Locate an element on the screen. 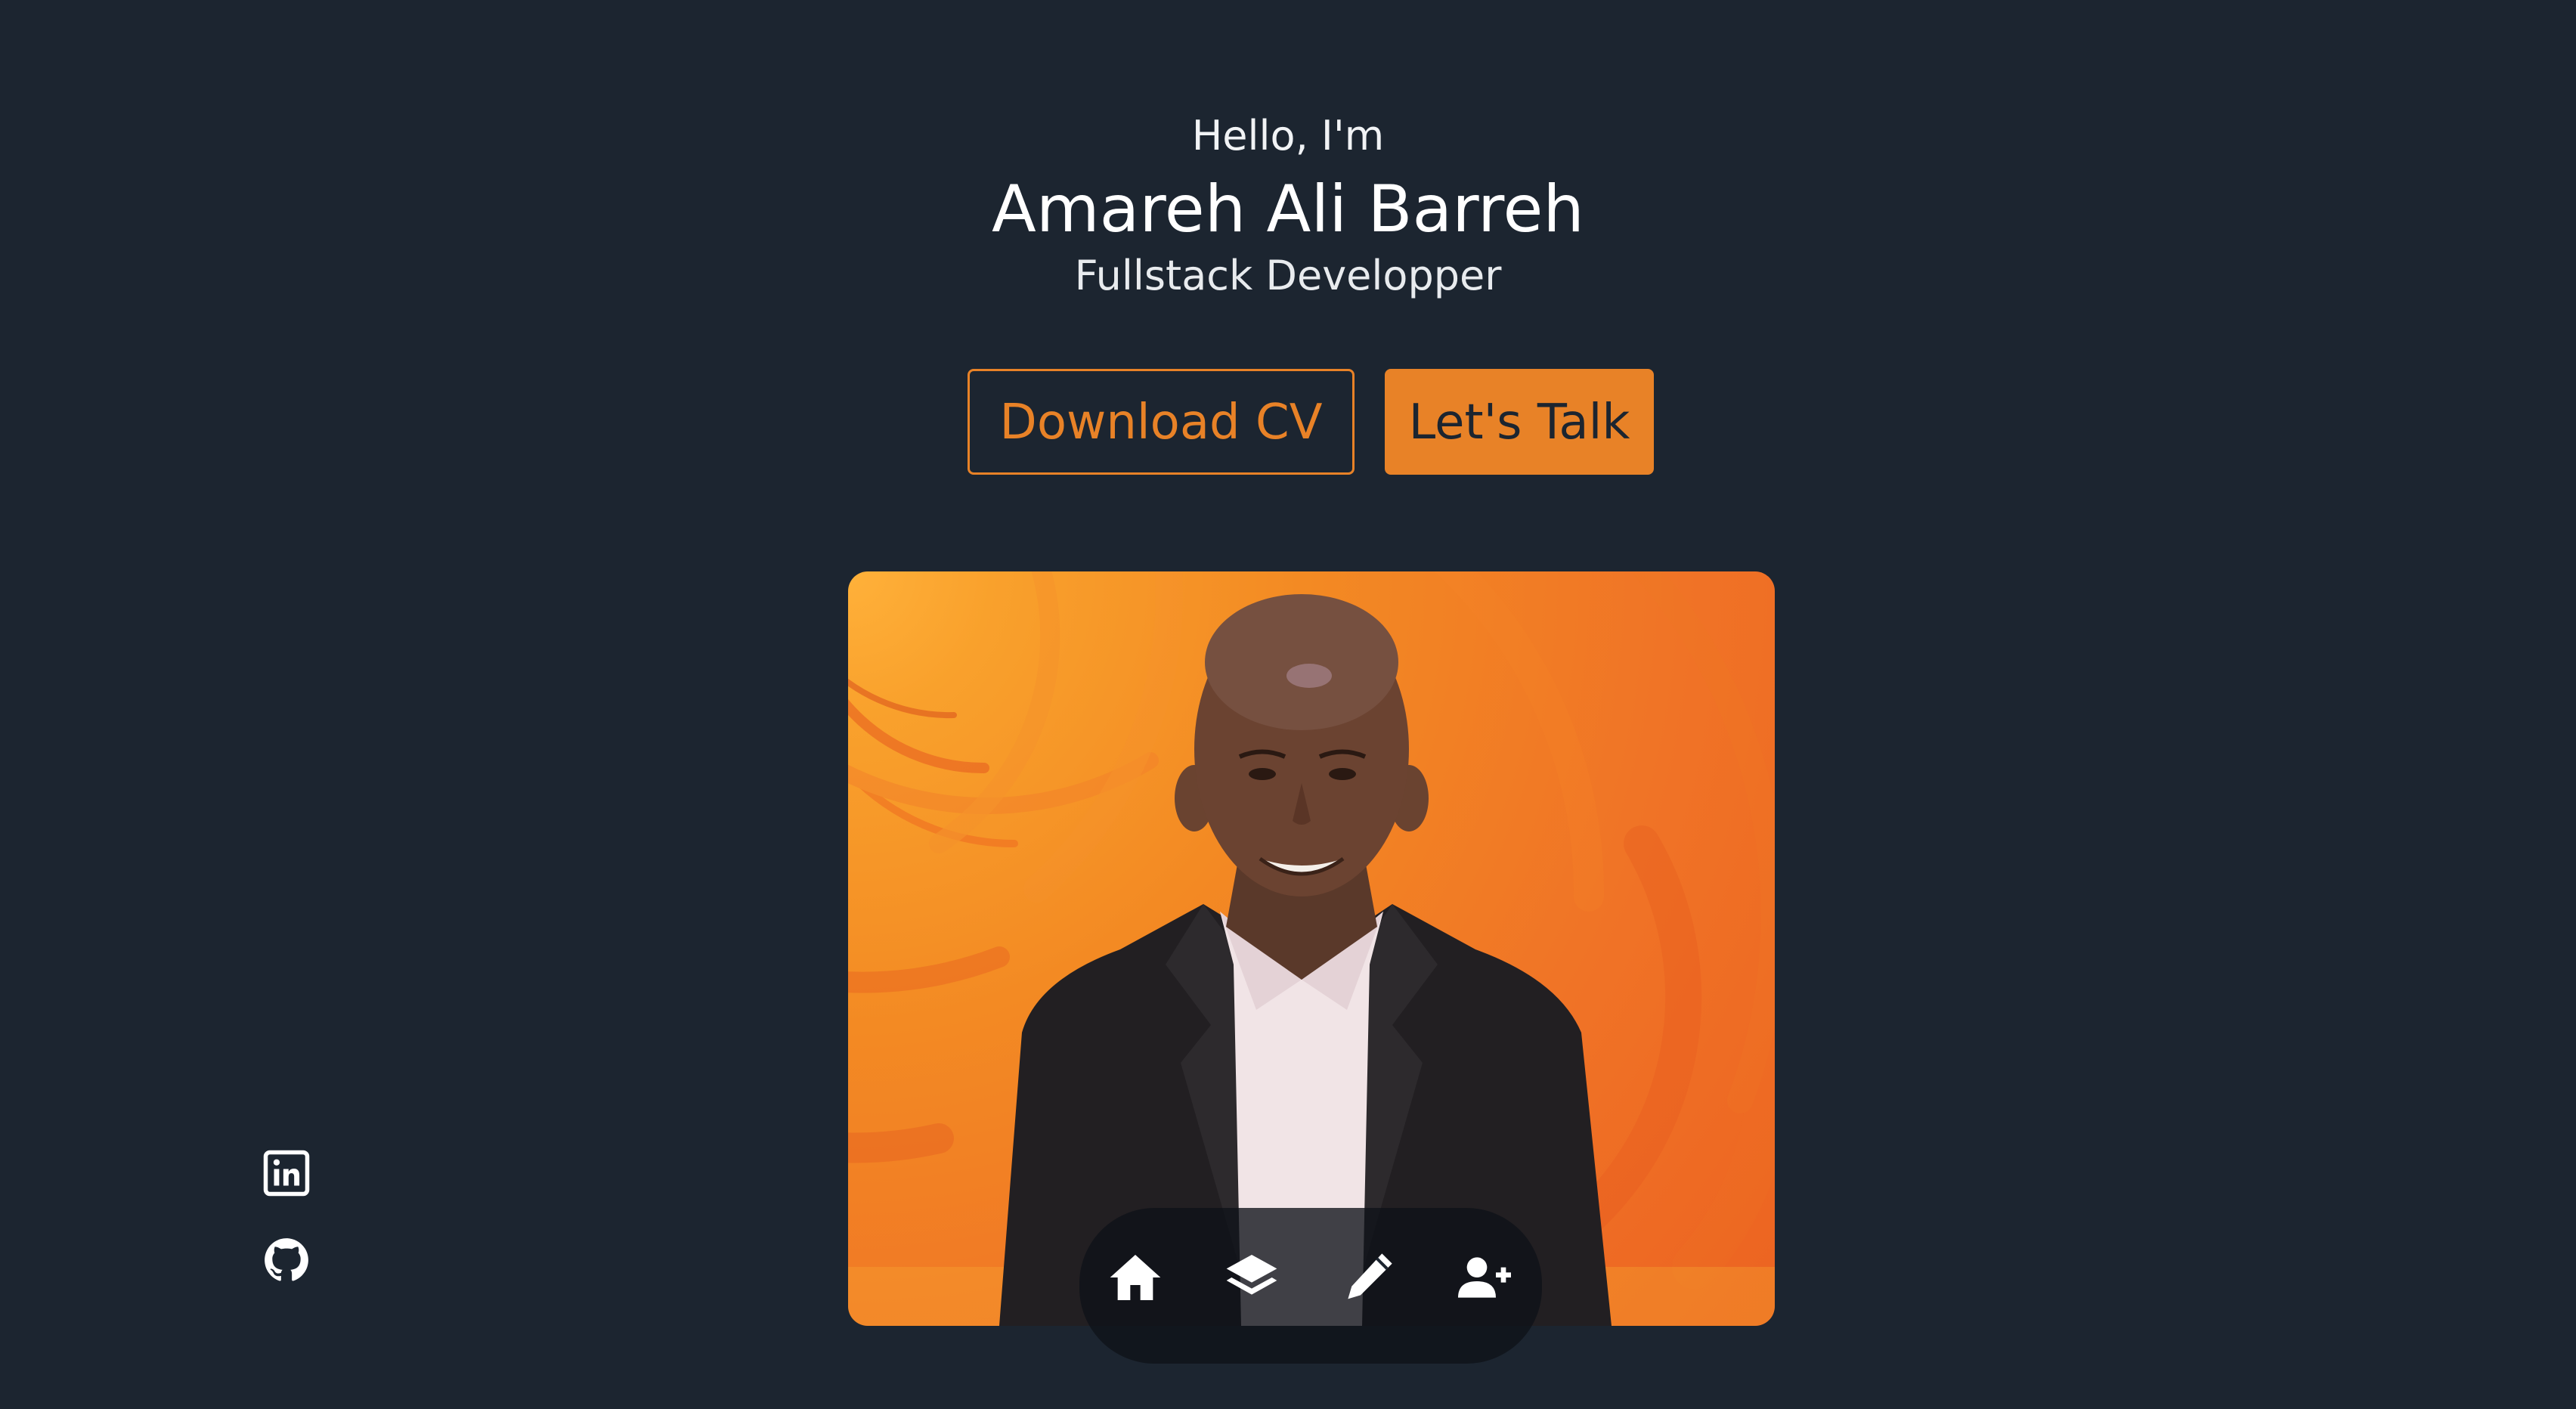 Image resolution: width=2576 pixels, height=1409 pixels. hero-name: Amareh Ali Barreh is located at coordinates (1288, 210).